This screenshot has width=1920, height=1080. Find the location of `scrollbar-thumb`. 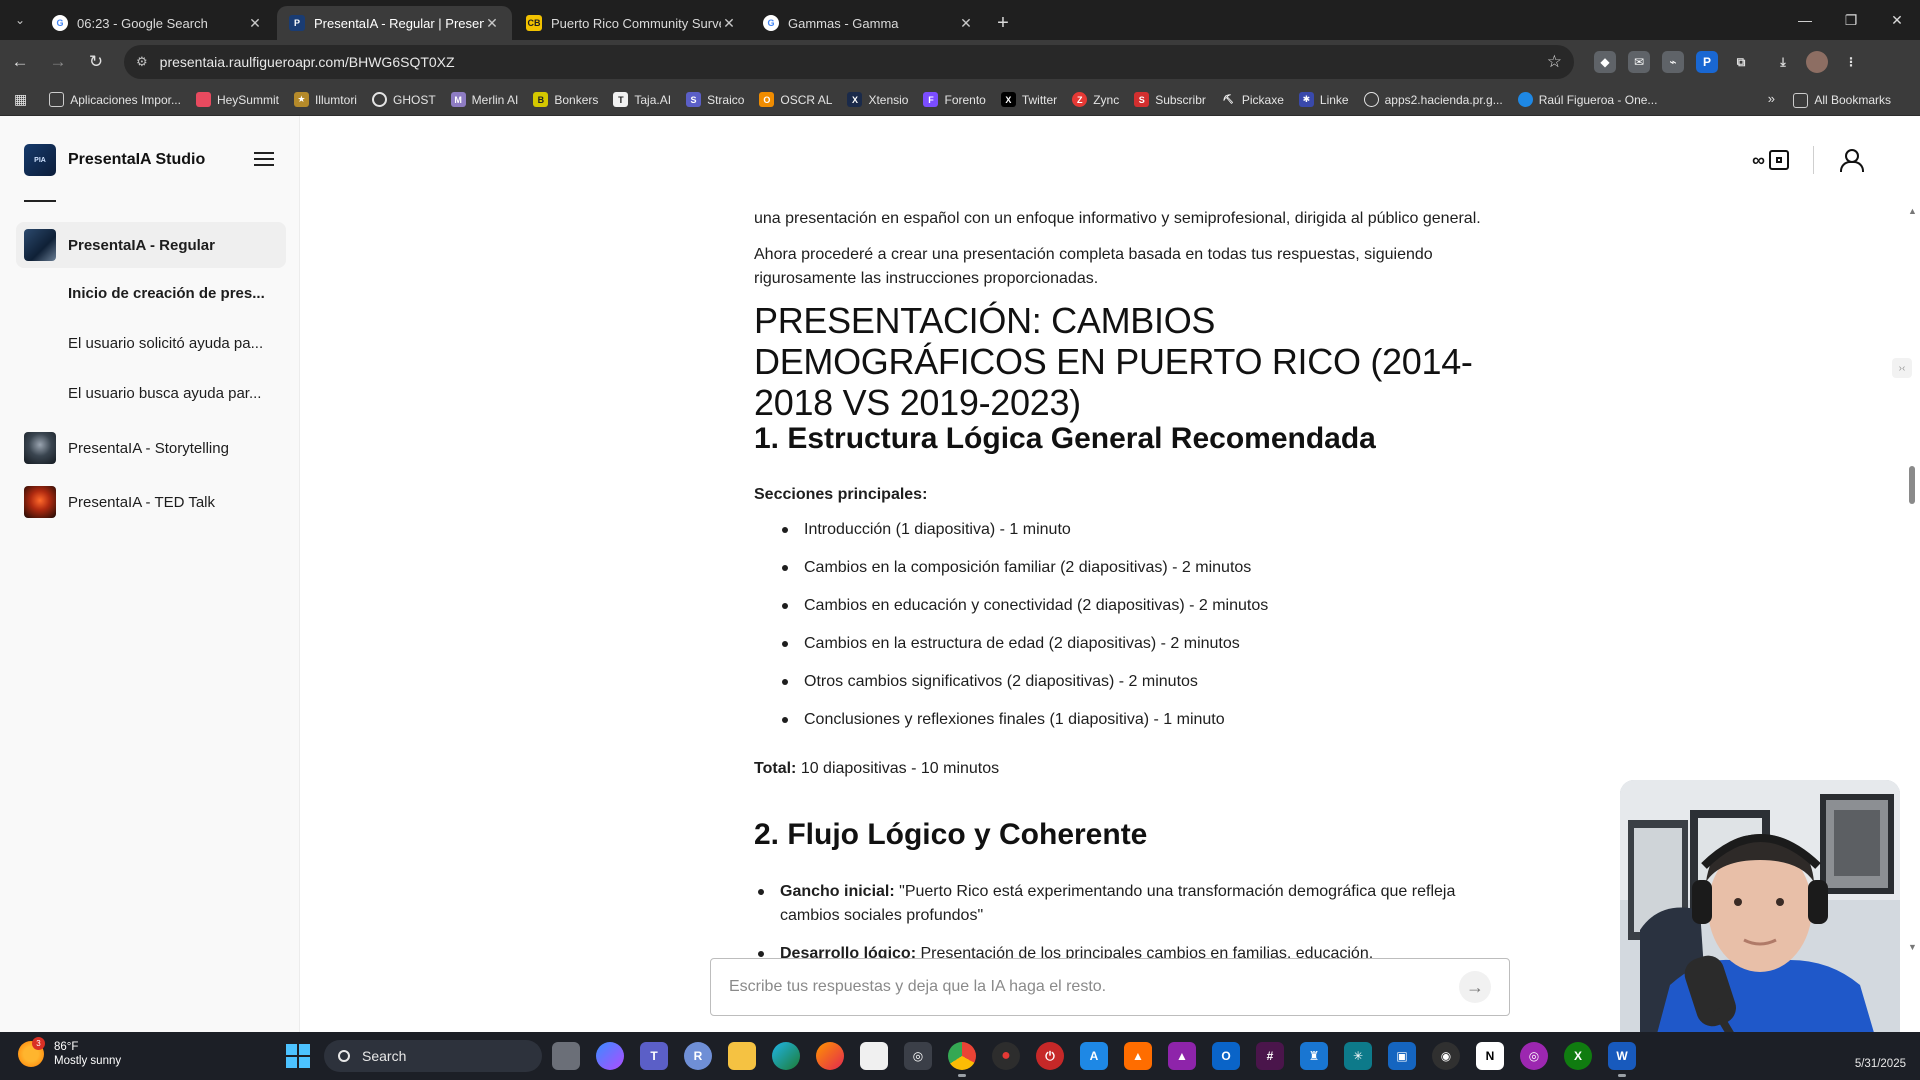

scrollbar-thumb is located at coordinates (1912, 485).